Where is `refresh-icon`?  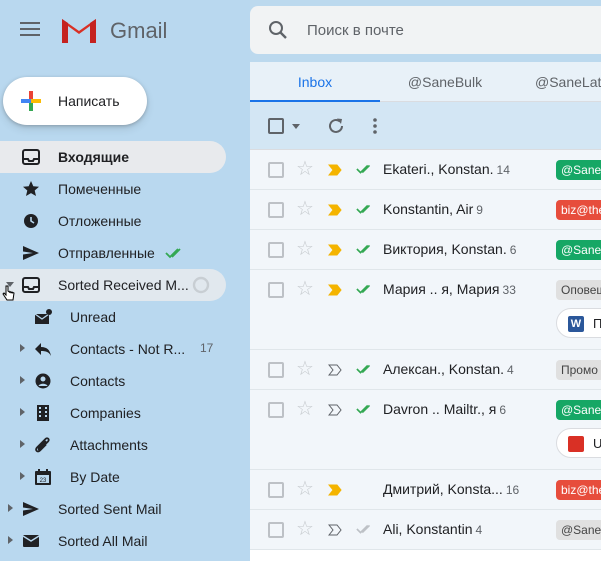
refresh-icon is located at coordinates (336, 126).